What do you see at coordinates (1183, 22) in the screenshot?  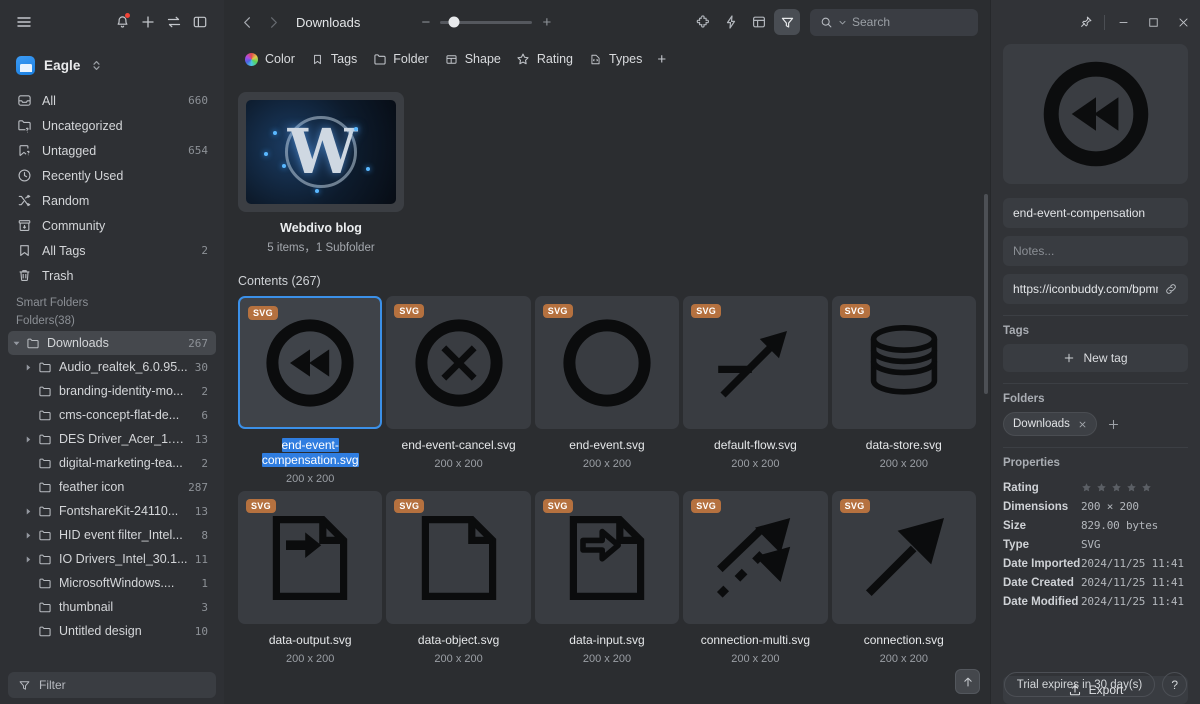 I see `close-button` at bounding box center [1183, 22].